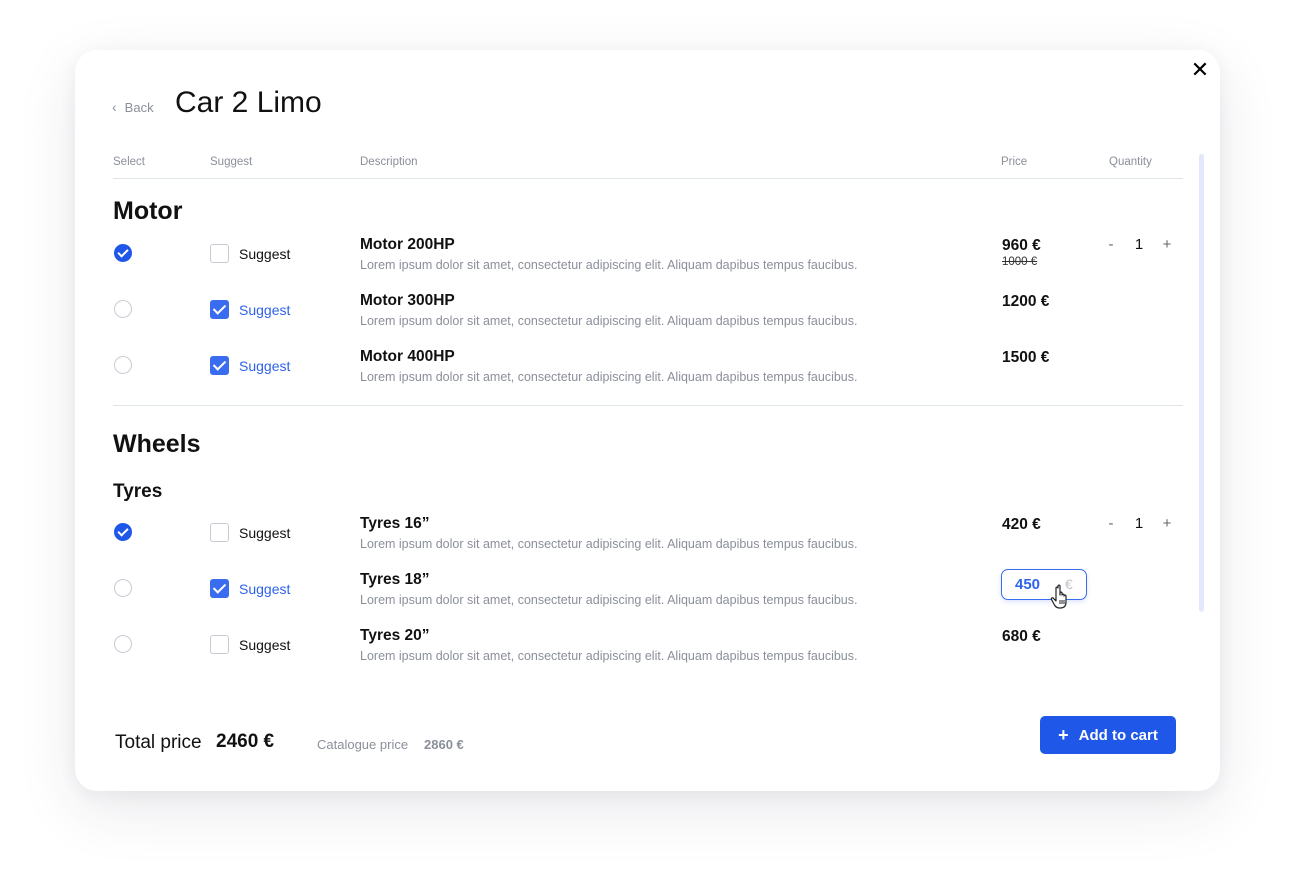 Image resolution: width=1308 pixels, height=877 pixels. I want to click on add-to-cart-button: + Add to cart, so click(1108, 735).